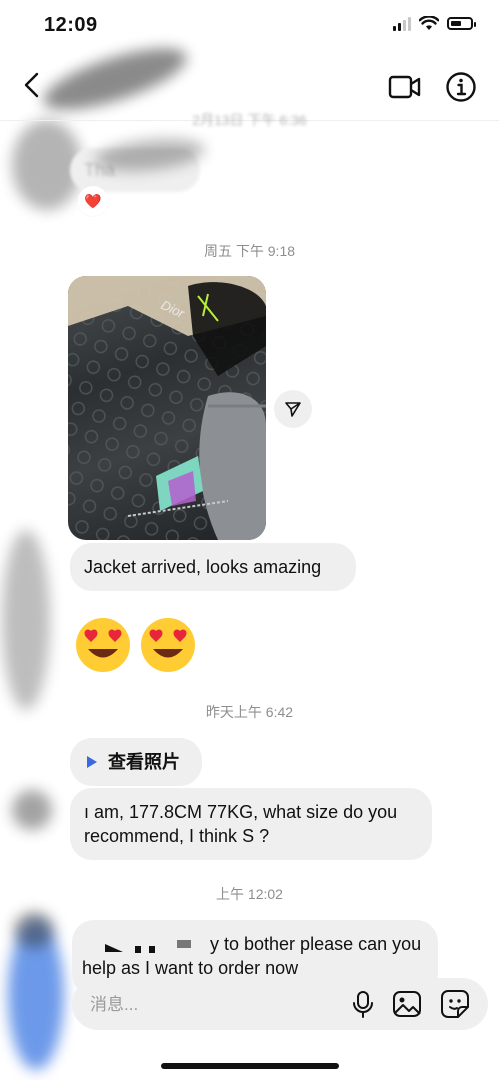 Image resolution: width=499 pixels, height=1080 pixels. I want to click on share-button, so click(293, 409).